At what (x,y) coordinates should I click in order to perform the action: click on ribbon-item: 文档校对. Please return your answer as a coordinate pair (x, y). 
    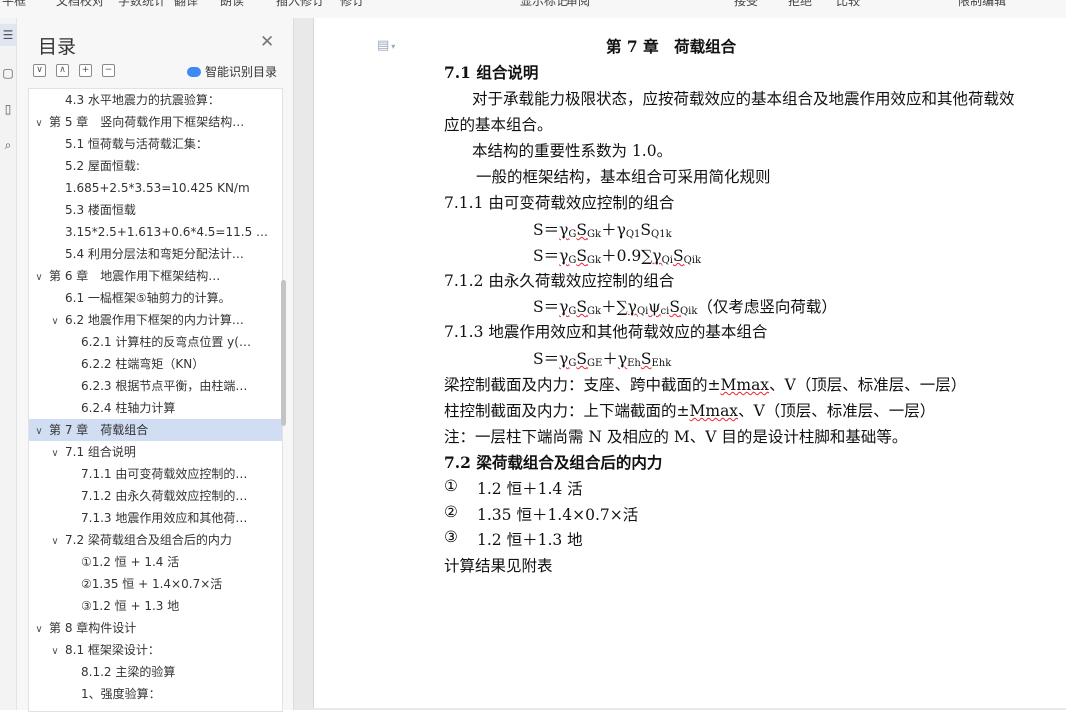
    Looking at the image, I should click on (80, 4).